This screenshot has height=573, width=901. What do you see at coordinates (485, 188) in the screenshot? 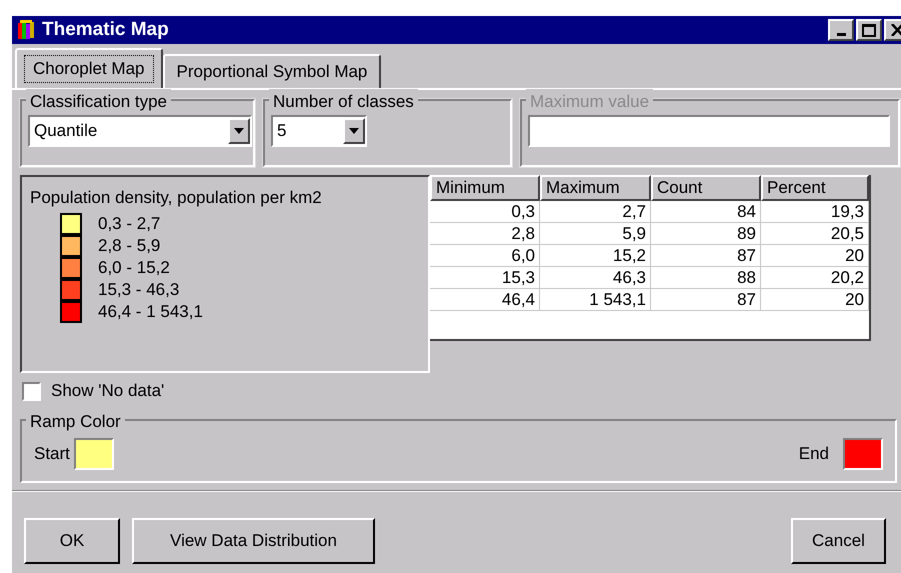
I see `column-header: Minimum` at bounding box center [485, 188].